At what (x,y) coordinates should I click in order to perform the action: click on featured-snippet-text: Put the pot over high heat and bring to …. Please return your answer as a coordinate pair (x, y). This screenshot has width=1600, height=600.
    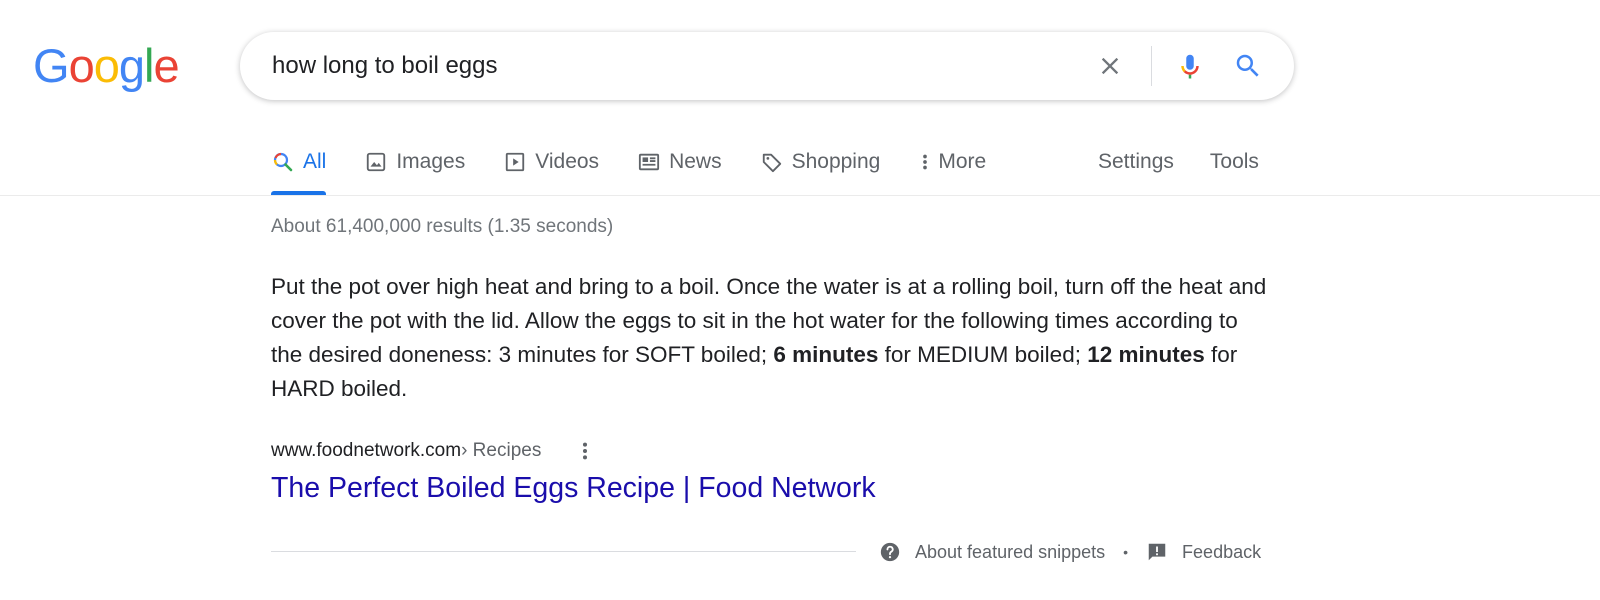
    Looking at the image, I should click on (771, 338).